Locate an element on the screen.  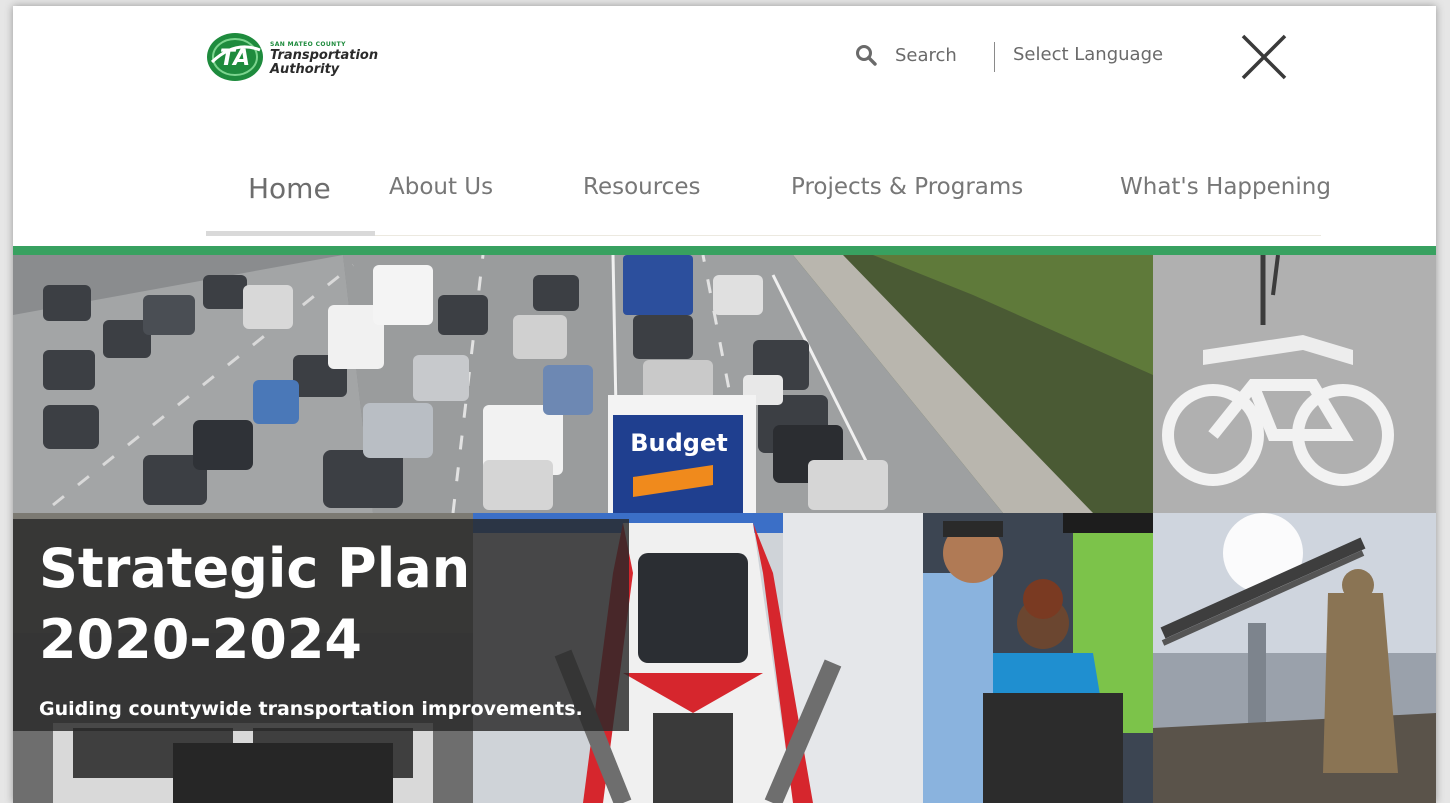
header-divider is located at coordinates (994, 57).